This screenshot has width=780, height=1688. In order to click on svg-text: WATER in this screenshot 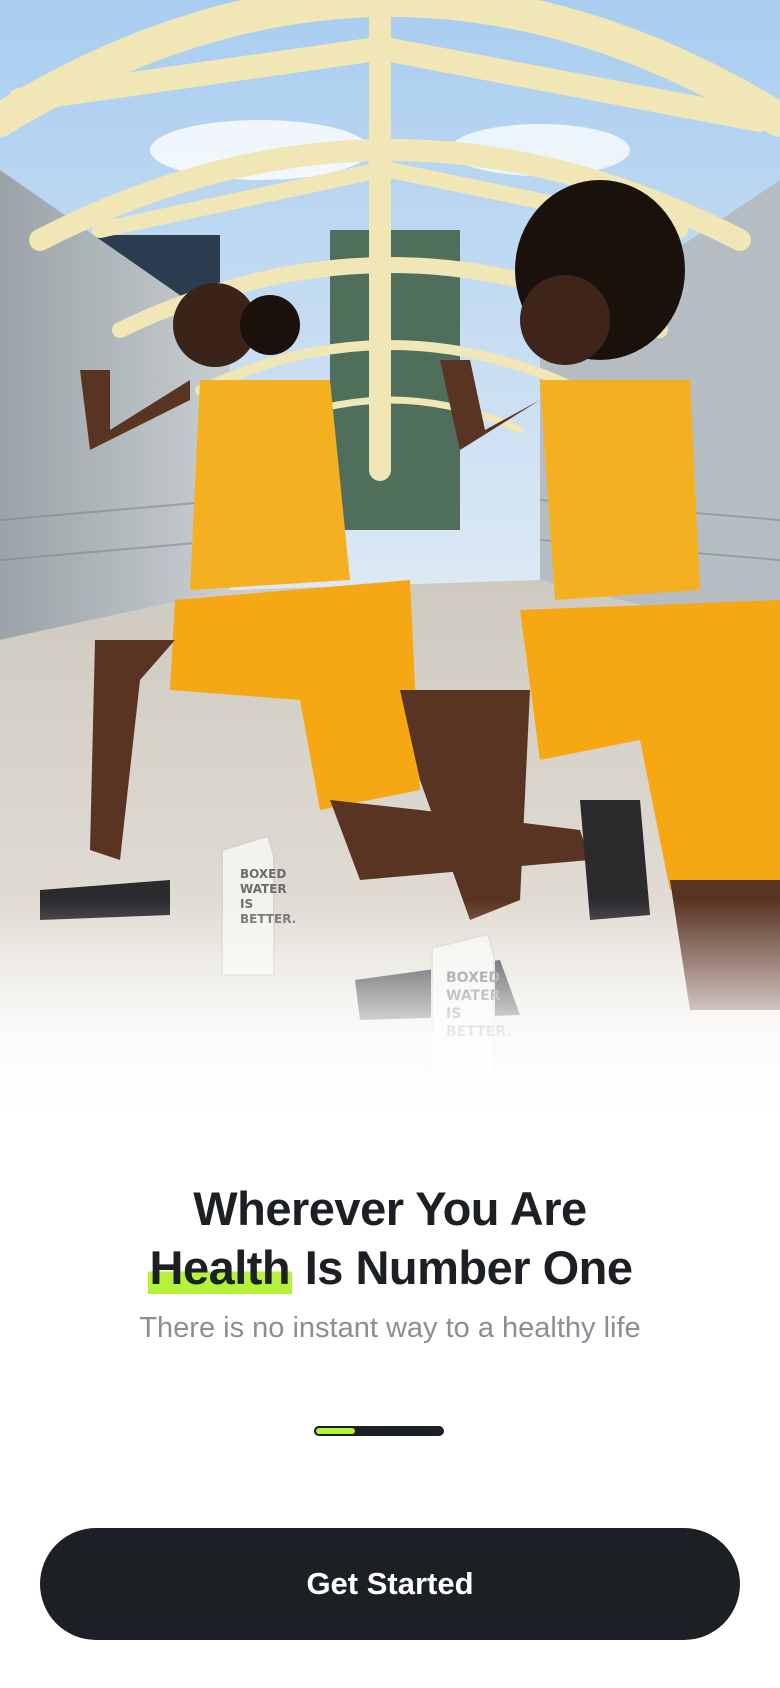, I will do `click(263, 889)`.